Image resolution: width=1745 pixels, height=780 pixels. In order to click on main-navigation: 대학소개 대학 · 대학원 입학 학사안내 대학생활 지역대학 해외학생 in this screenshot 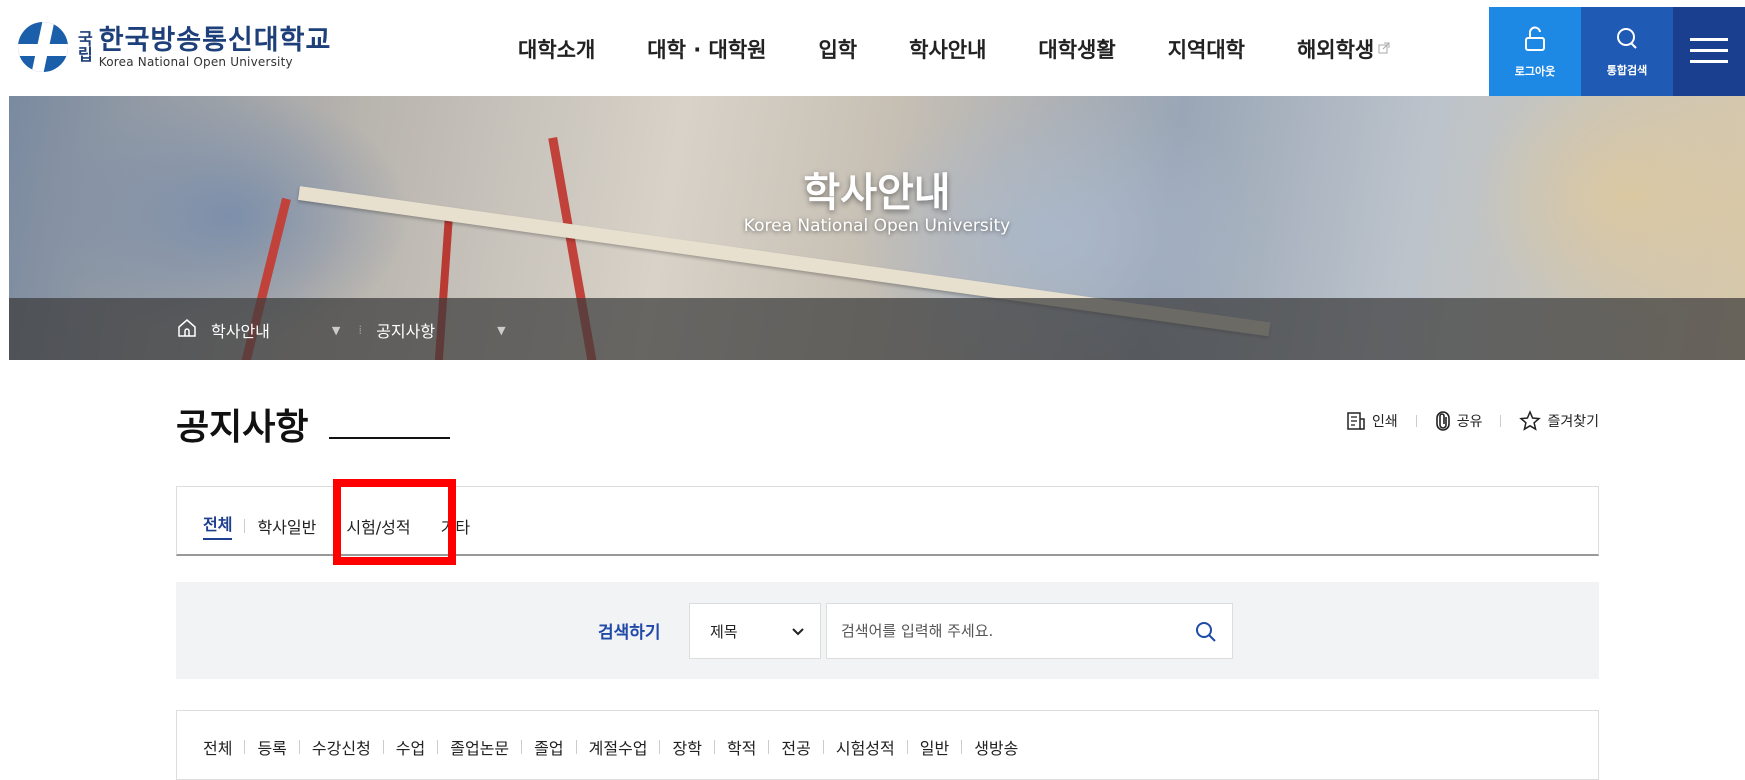, I will do `click(954, 49)`.